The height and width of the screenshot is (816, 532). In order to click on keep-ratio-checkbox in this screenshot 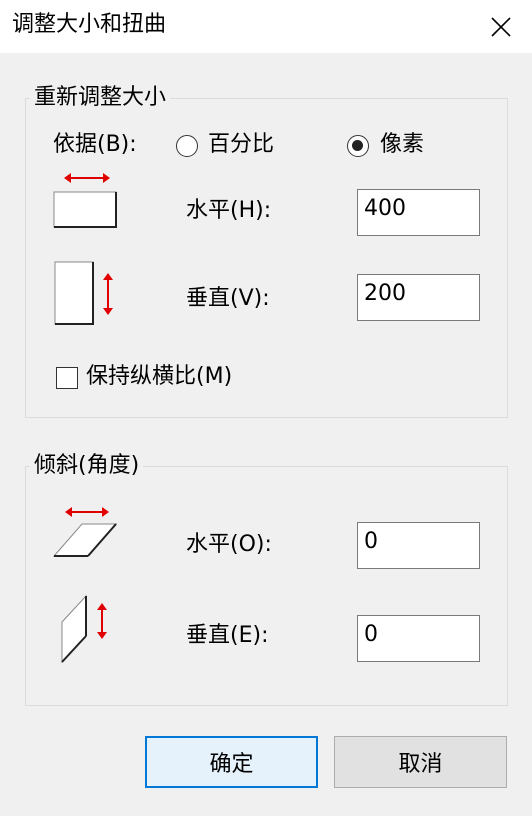, I will do `click(67, 378)`.